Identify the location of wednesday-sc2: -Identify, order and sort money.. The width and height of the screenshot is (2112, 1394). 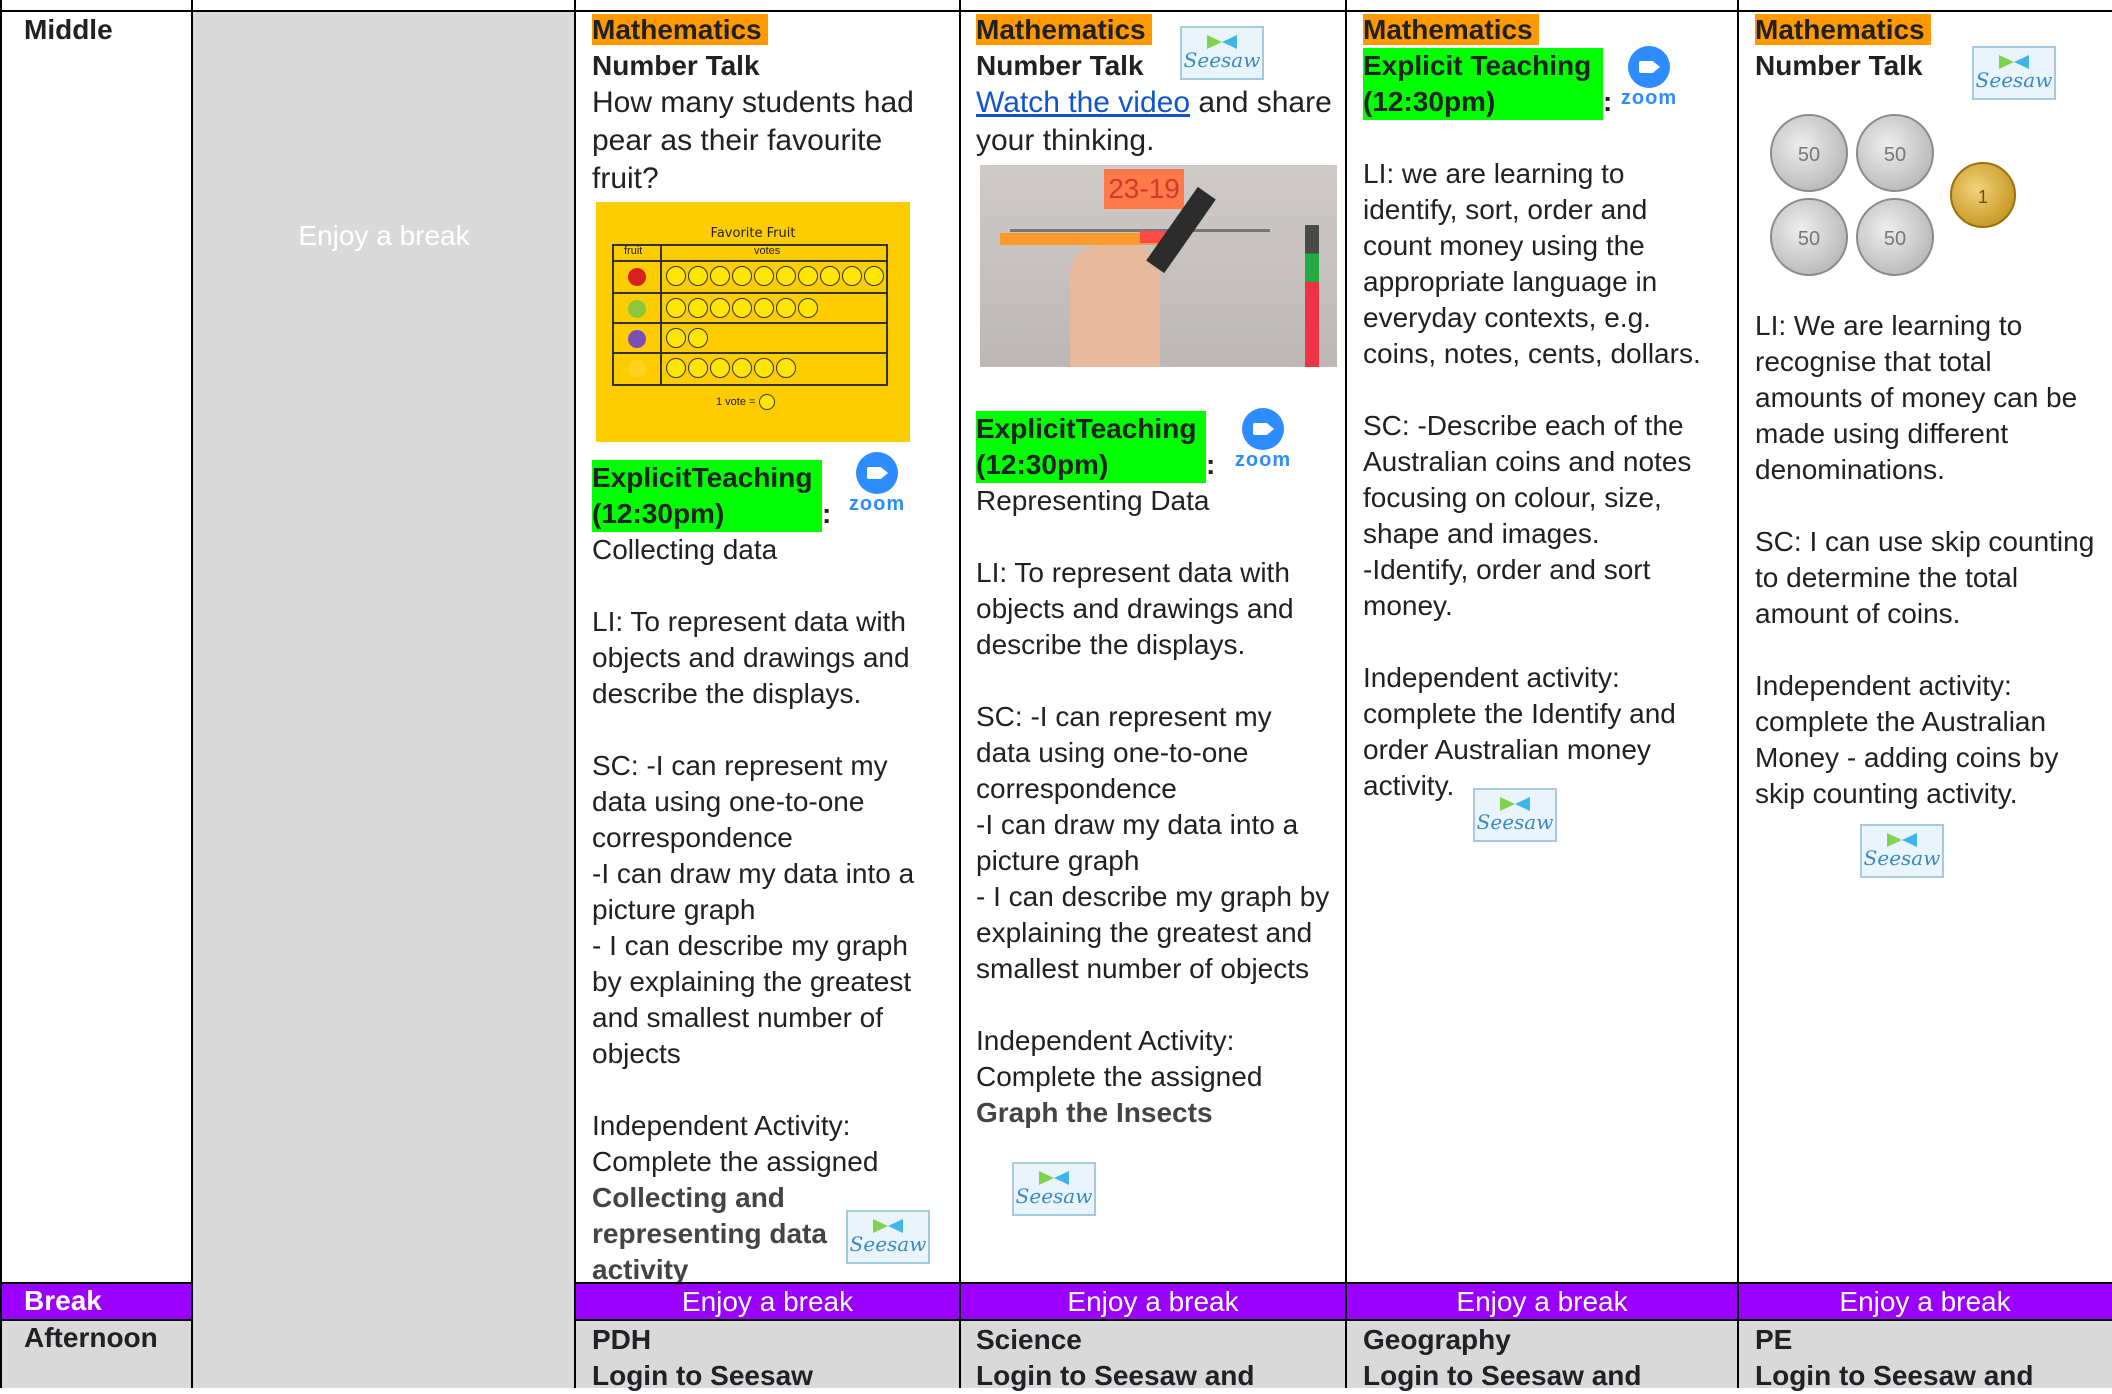
(1507, 587).